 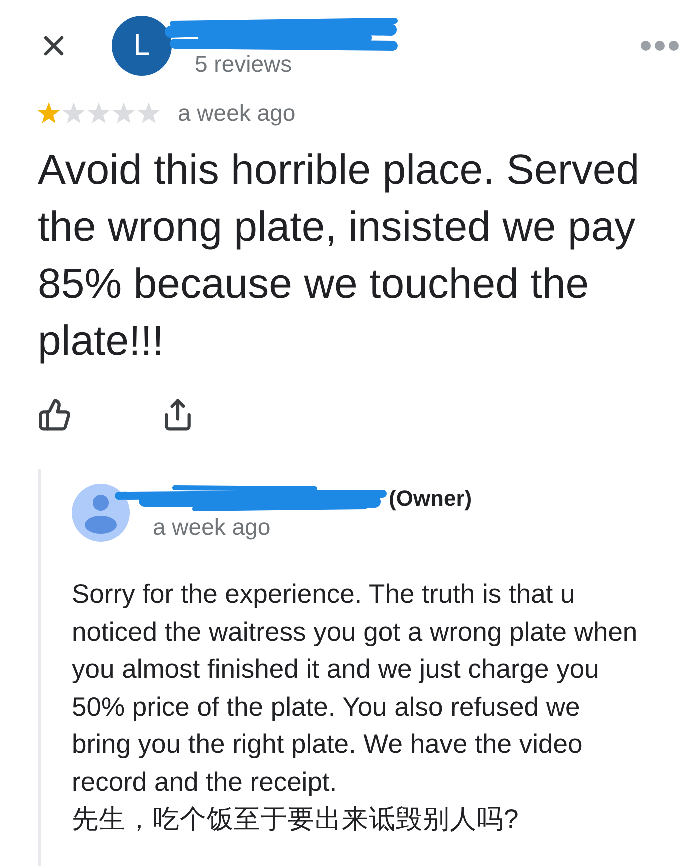 I want to click on reply-time: a week ago, so click(x=212, y=527).